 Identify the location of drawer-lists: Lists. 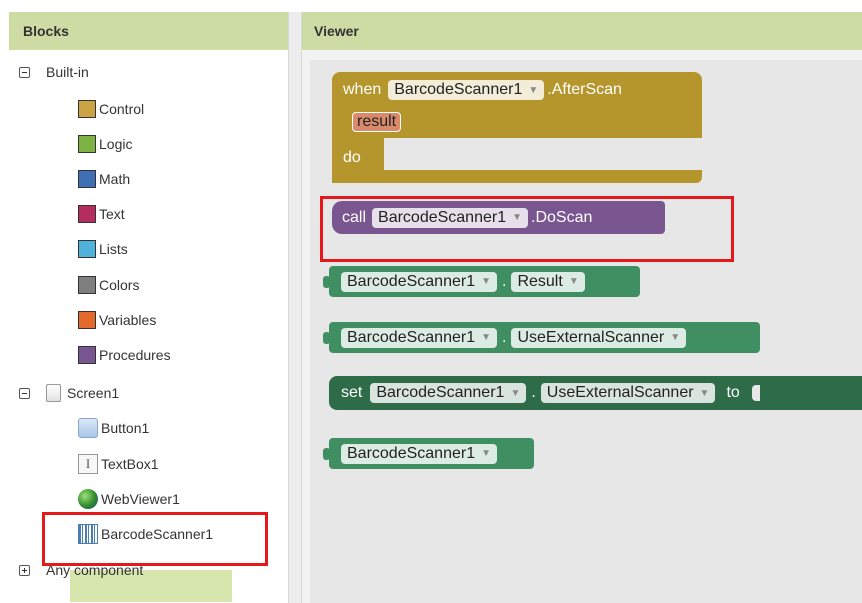
(103, 249).